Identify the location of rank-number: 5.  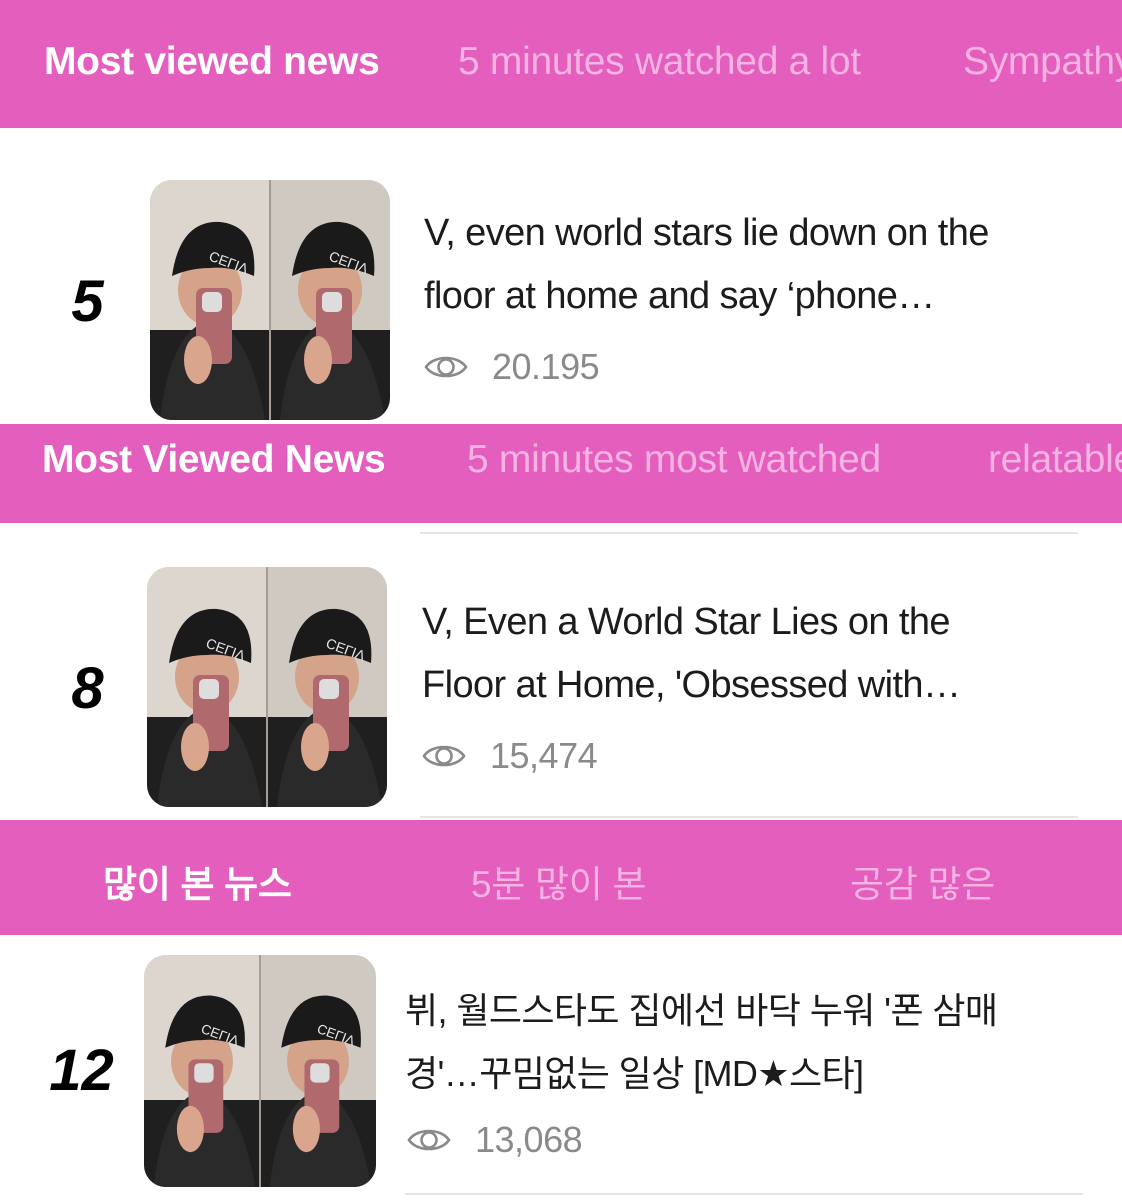
(87, 301).